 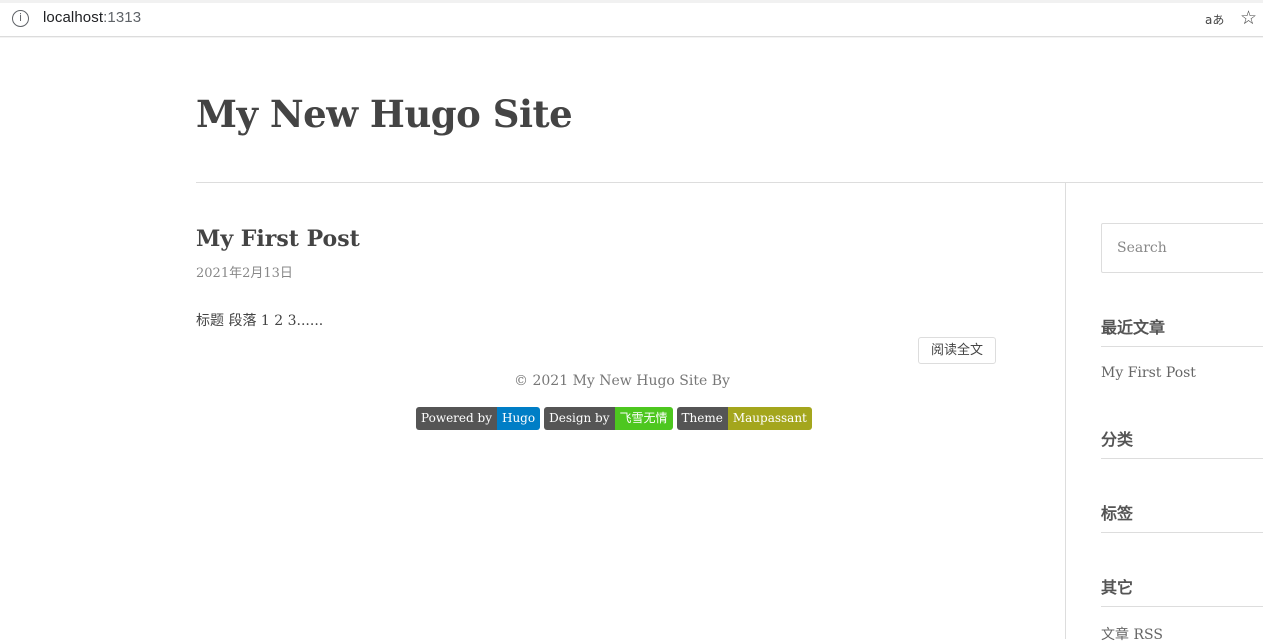 What do you see at coordinates (518, 418) in the screenshot?
I see `badge-value: Hugo` at bounding box center [518, 418].